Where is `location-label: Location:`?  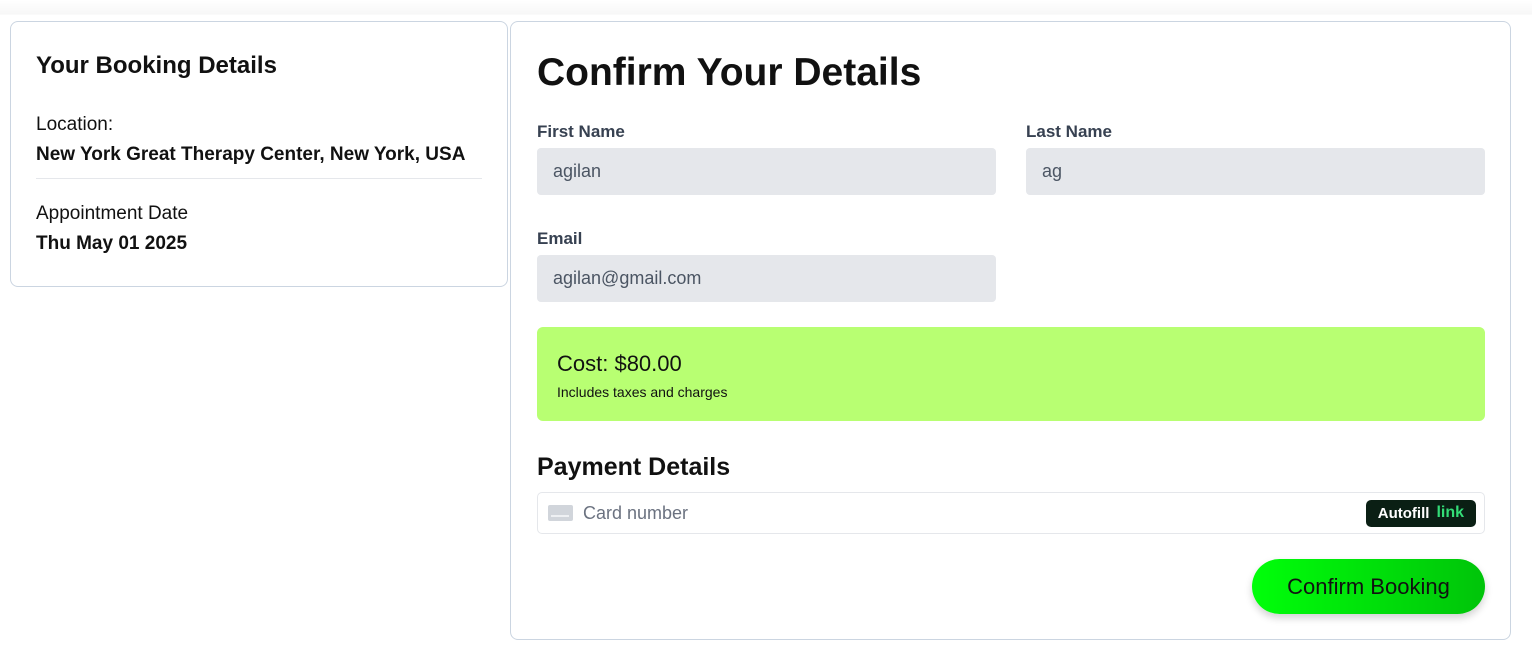
location-label: Location: is located at coordinates (75, 124).